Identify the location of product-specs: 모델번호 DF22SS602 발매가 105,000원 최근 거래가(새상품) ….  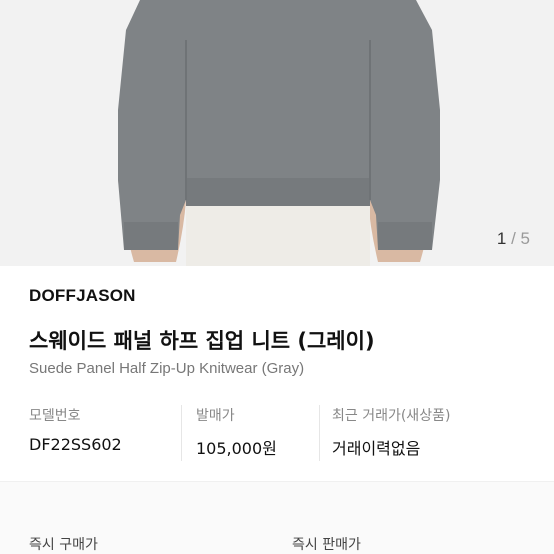
(277, 433).